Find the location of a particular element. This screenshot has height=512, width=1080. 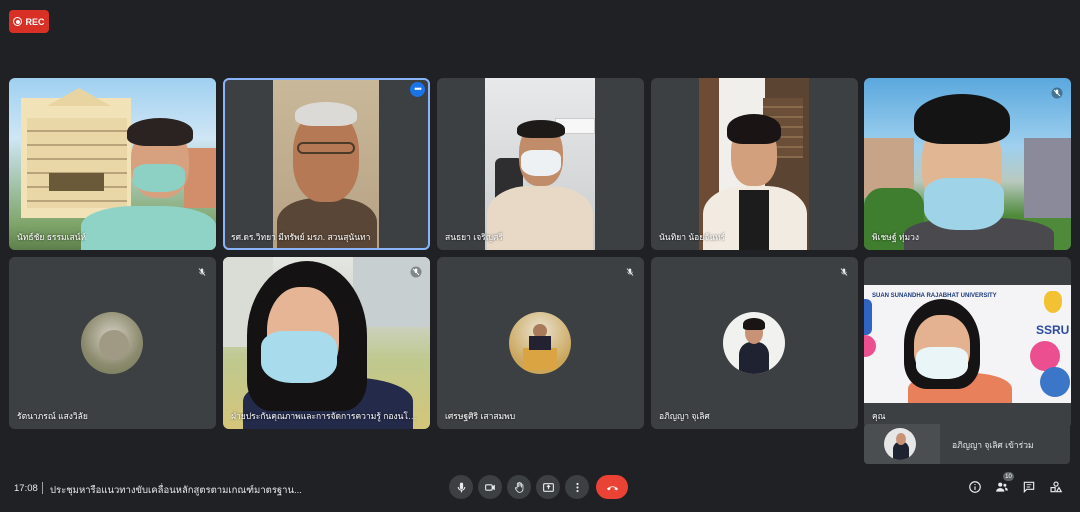

mic-button is located at coordinates (461, 487).